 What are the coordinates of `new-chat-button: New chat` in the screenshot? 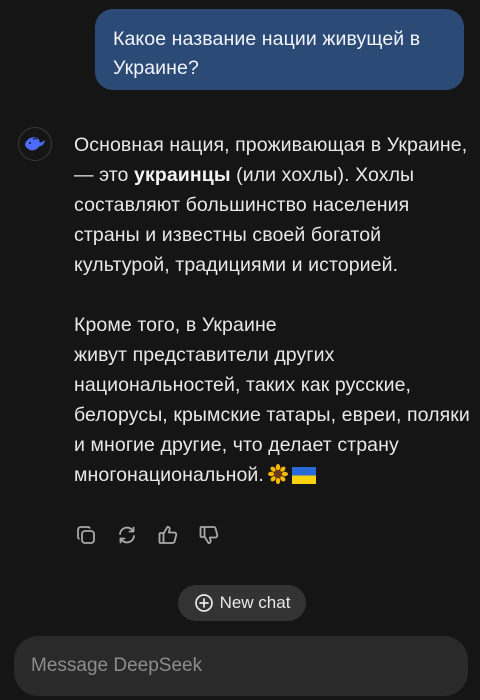 It's located at (242, 603).